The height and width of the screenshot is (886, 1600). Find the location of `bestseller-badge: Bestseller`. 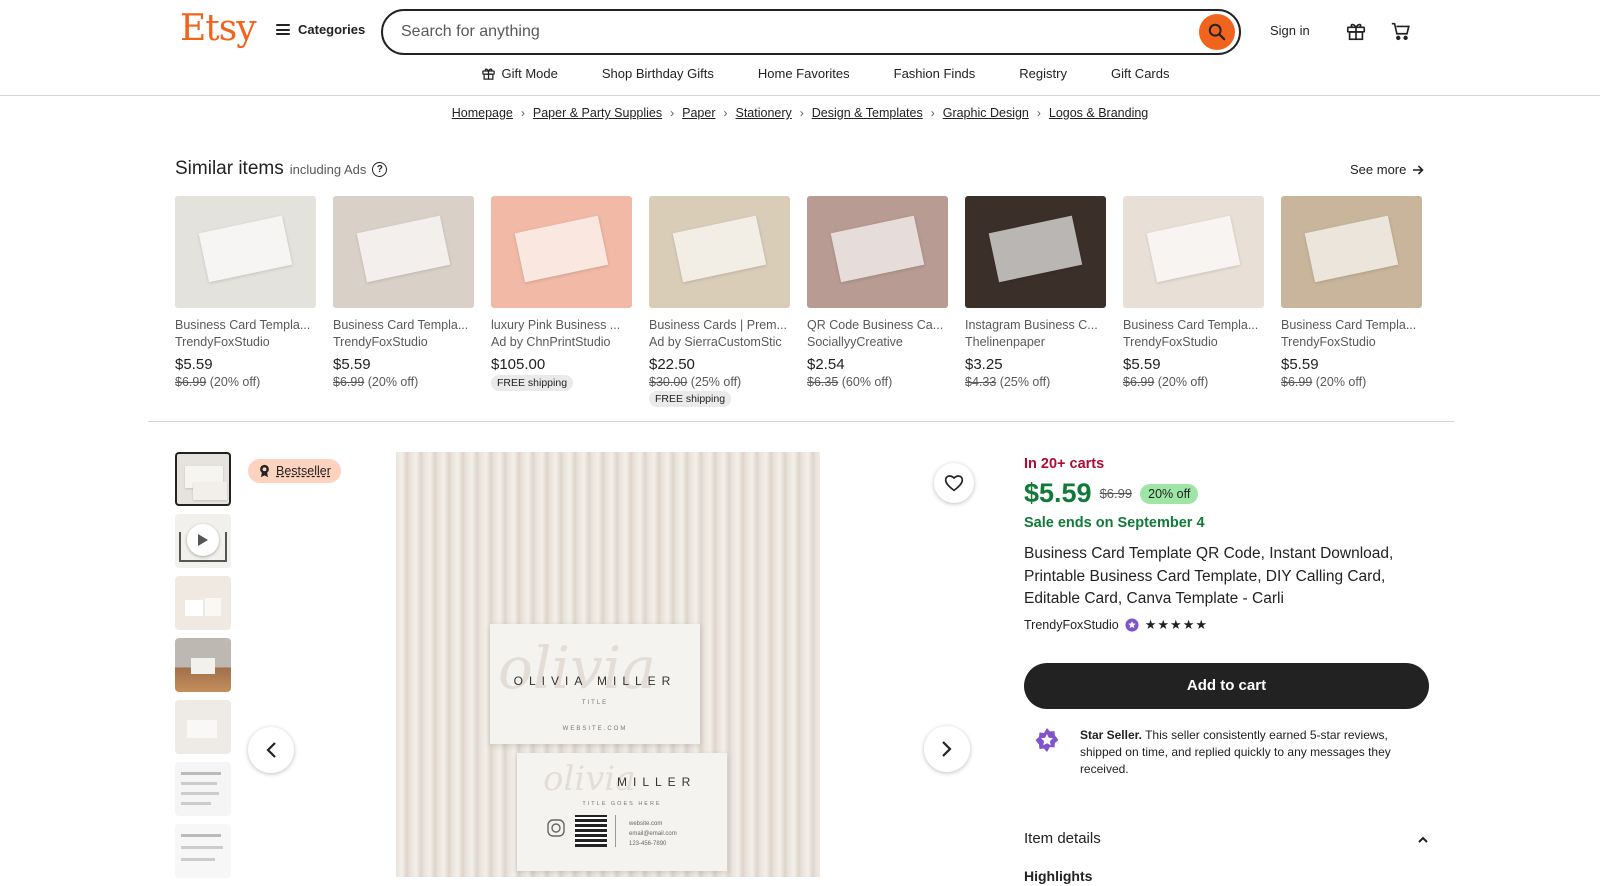

bestseller-badge: Bestseller is located at coordinates (294, 471).